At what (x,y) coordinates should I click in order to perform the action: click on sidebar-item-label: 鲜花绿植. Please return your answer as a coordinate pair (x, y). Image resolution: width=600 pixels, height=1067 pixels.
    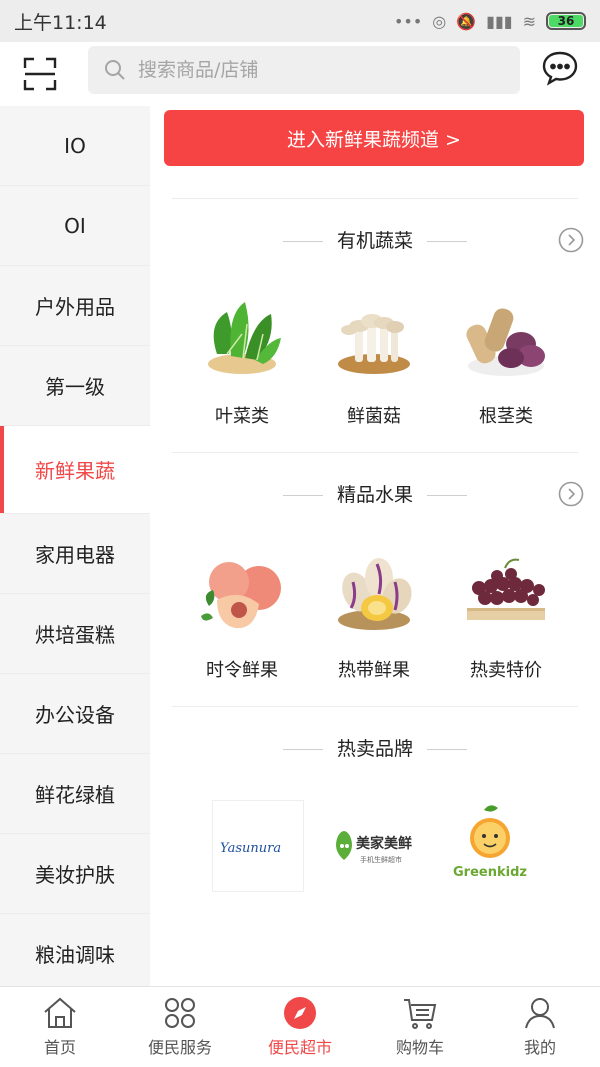
    Looking at the image, I should click on (75, 795).